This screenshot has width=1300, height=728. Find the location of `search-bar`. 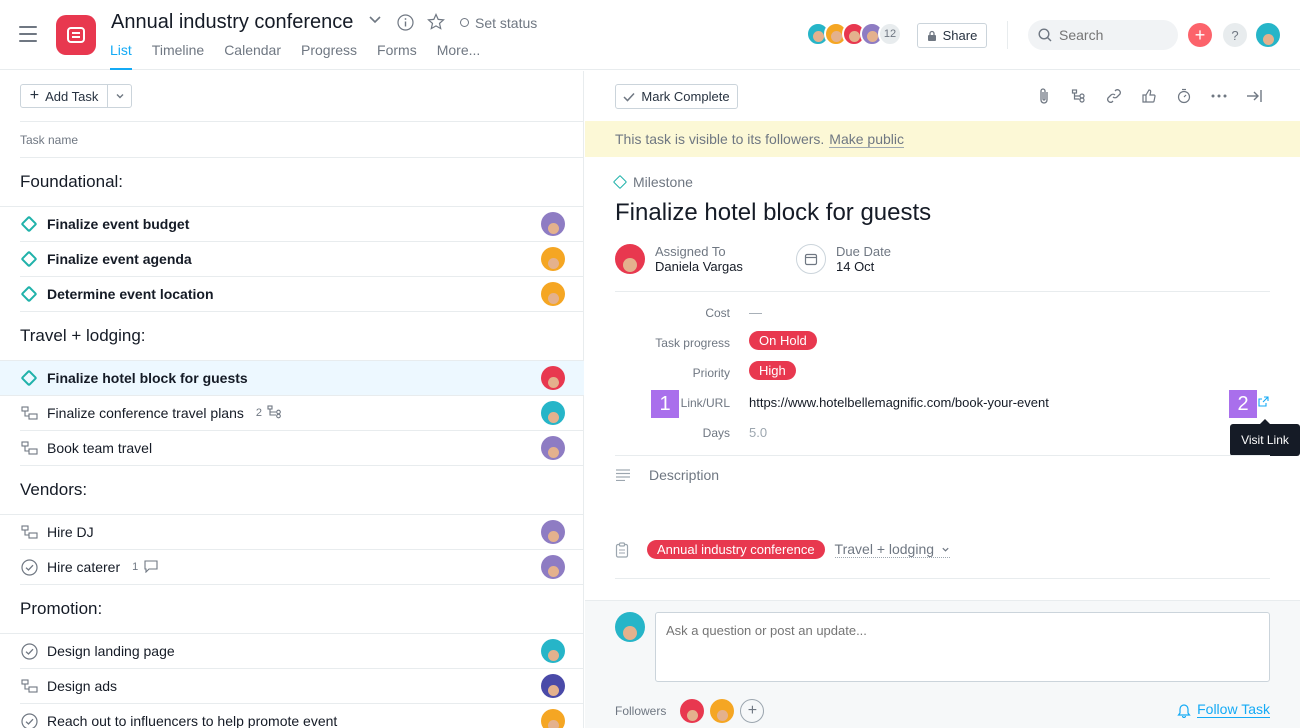

search-bar is located at coordinates (1103, 35).